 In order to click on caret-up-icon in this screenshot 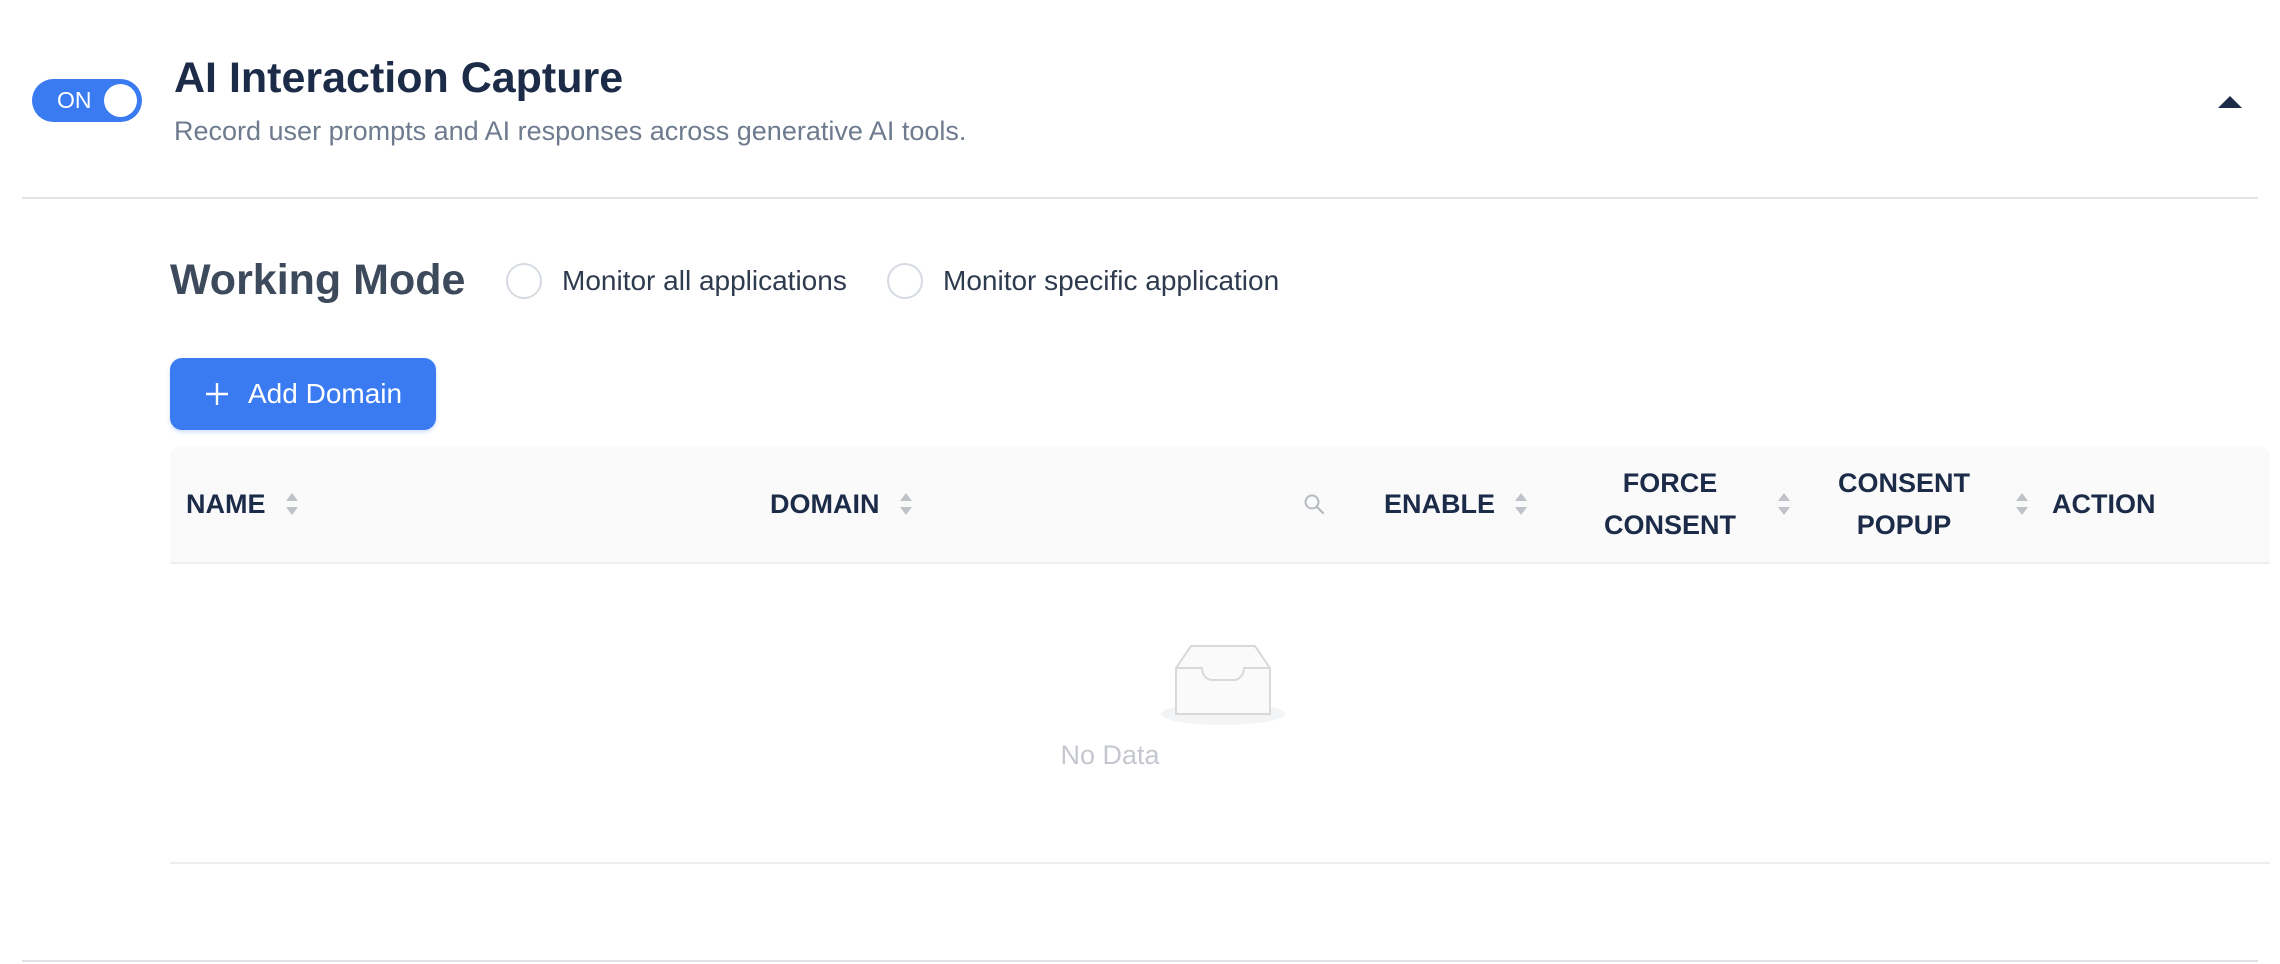, I will do `click(2230, 102)`.